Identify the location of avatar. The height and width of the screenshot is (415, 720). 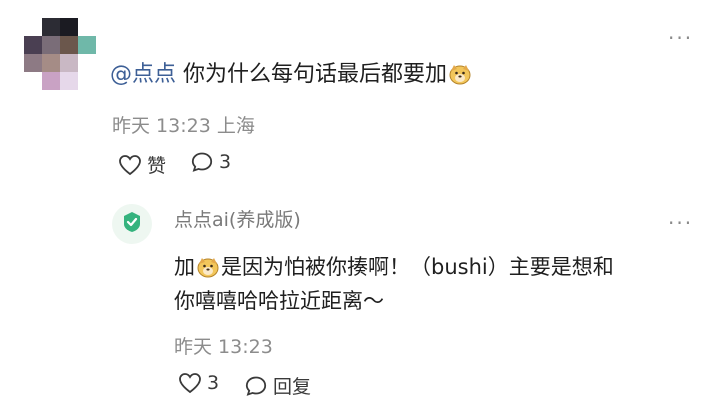
(60, 54).